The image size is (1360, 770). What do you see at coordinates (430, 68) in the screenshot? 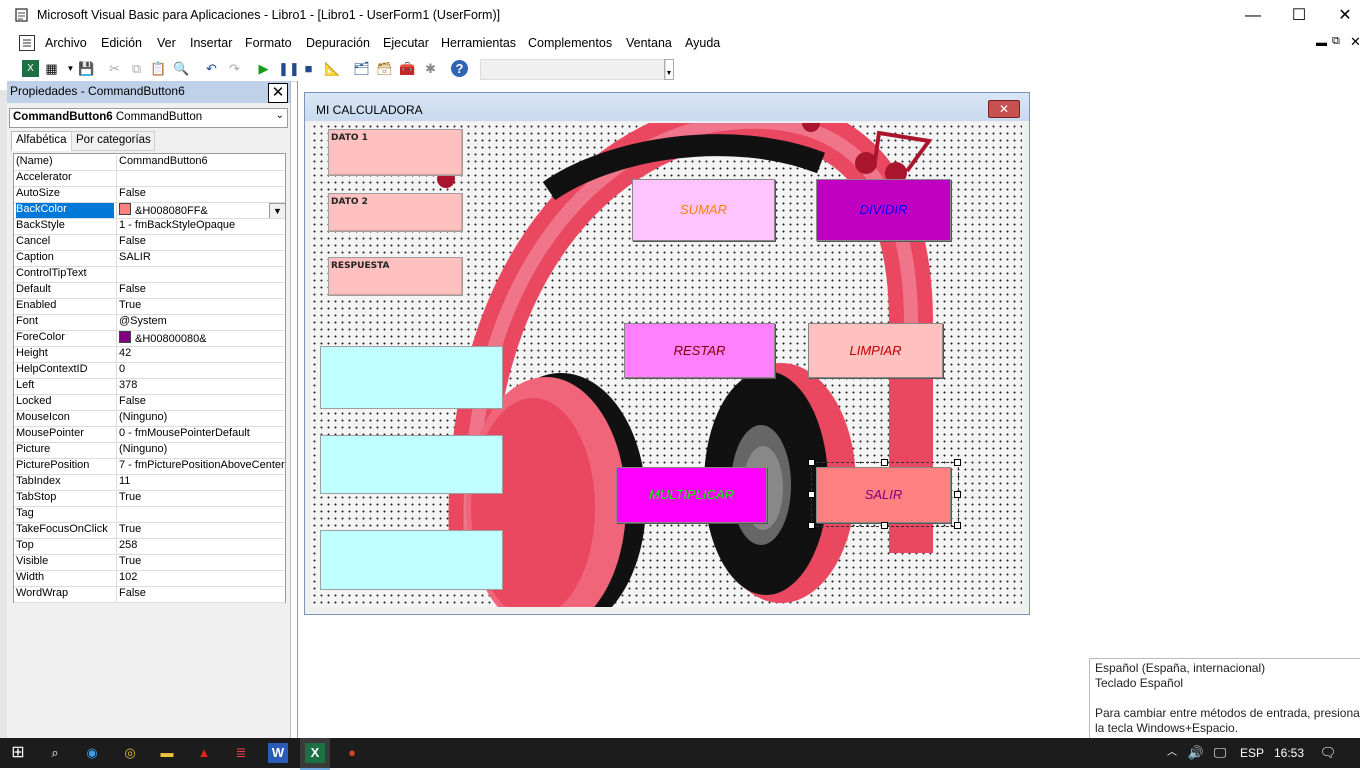
I see `toolbox-icon: ✱` at bounding box center [430, 68].